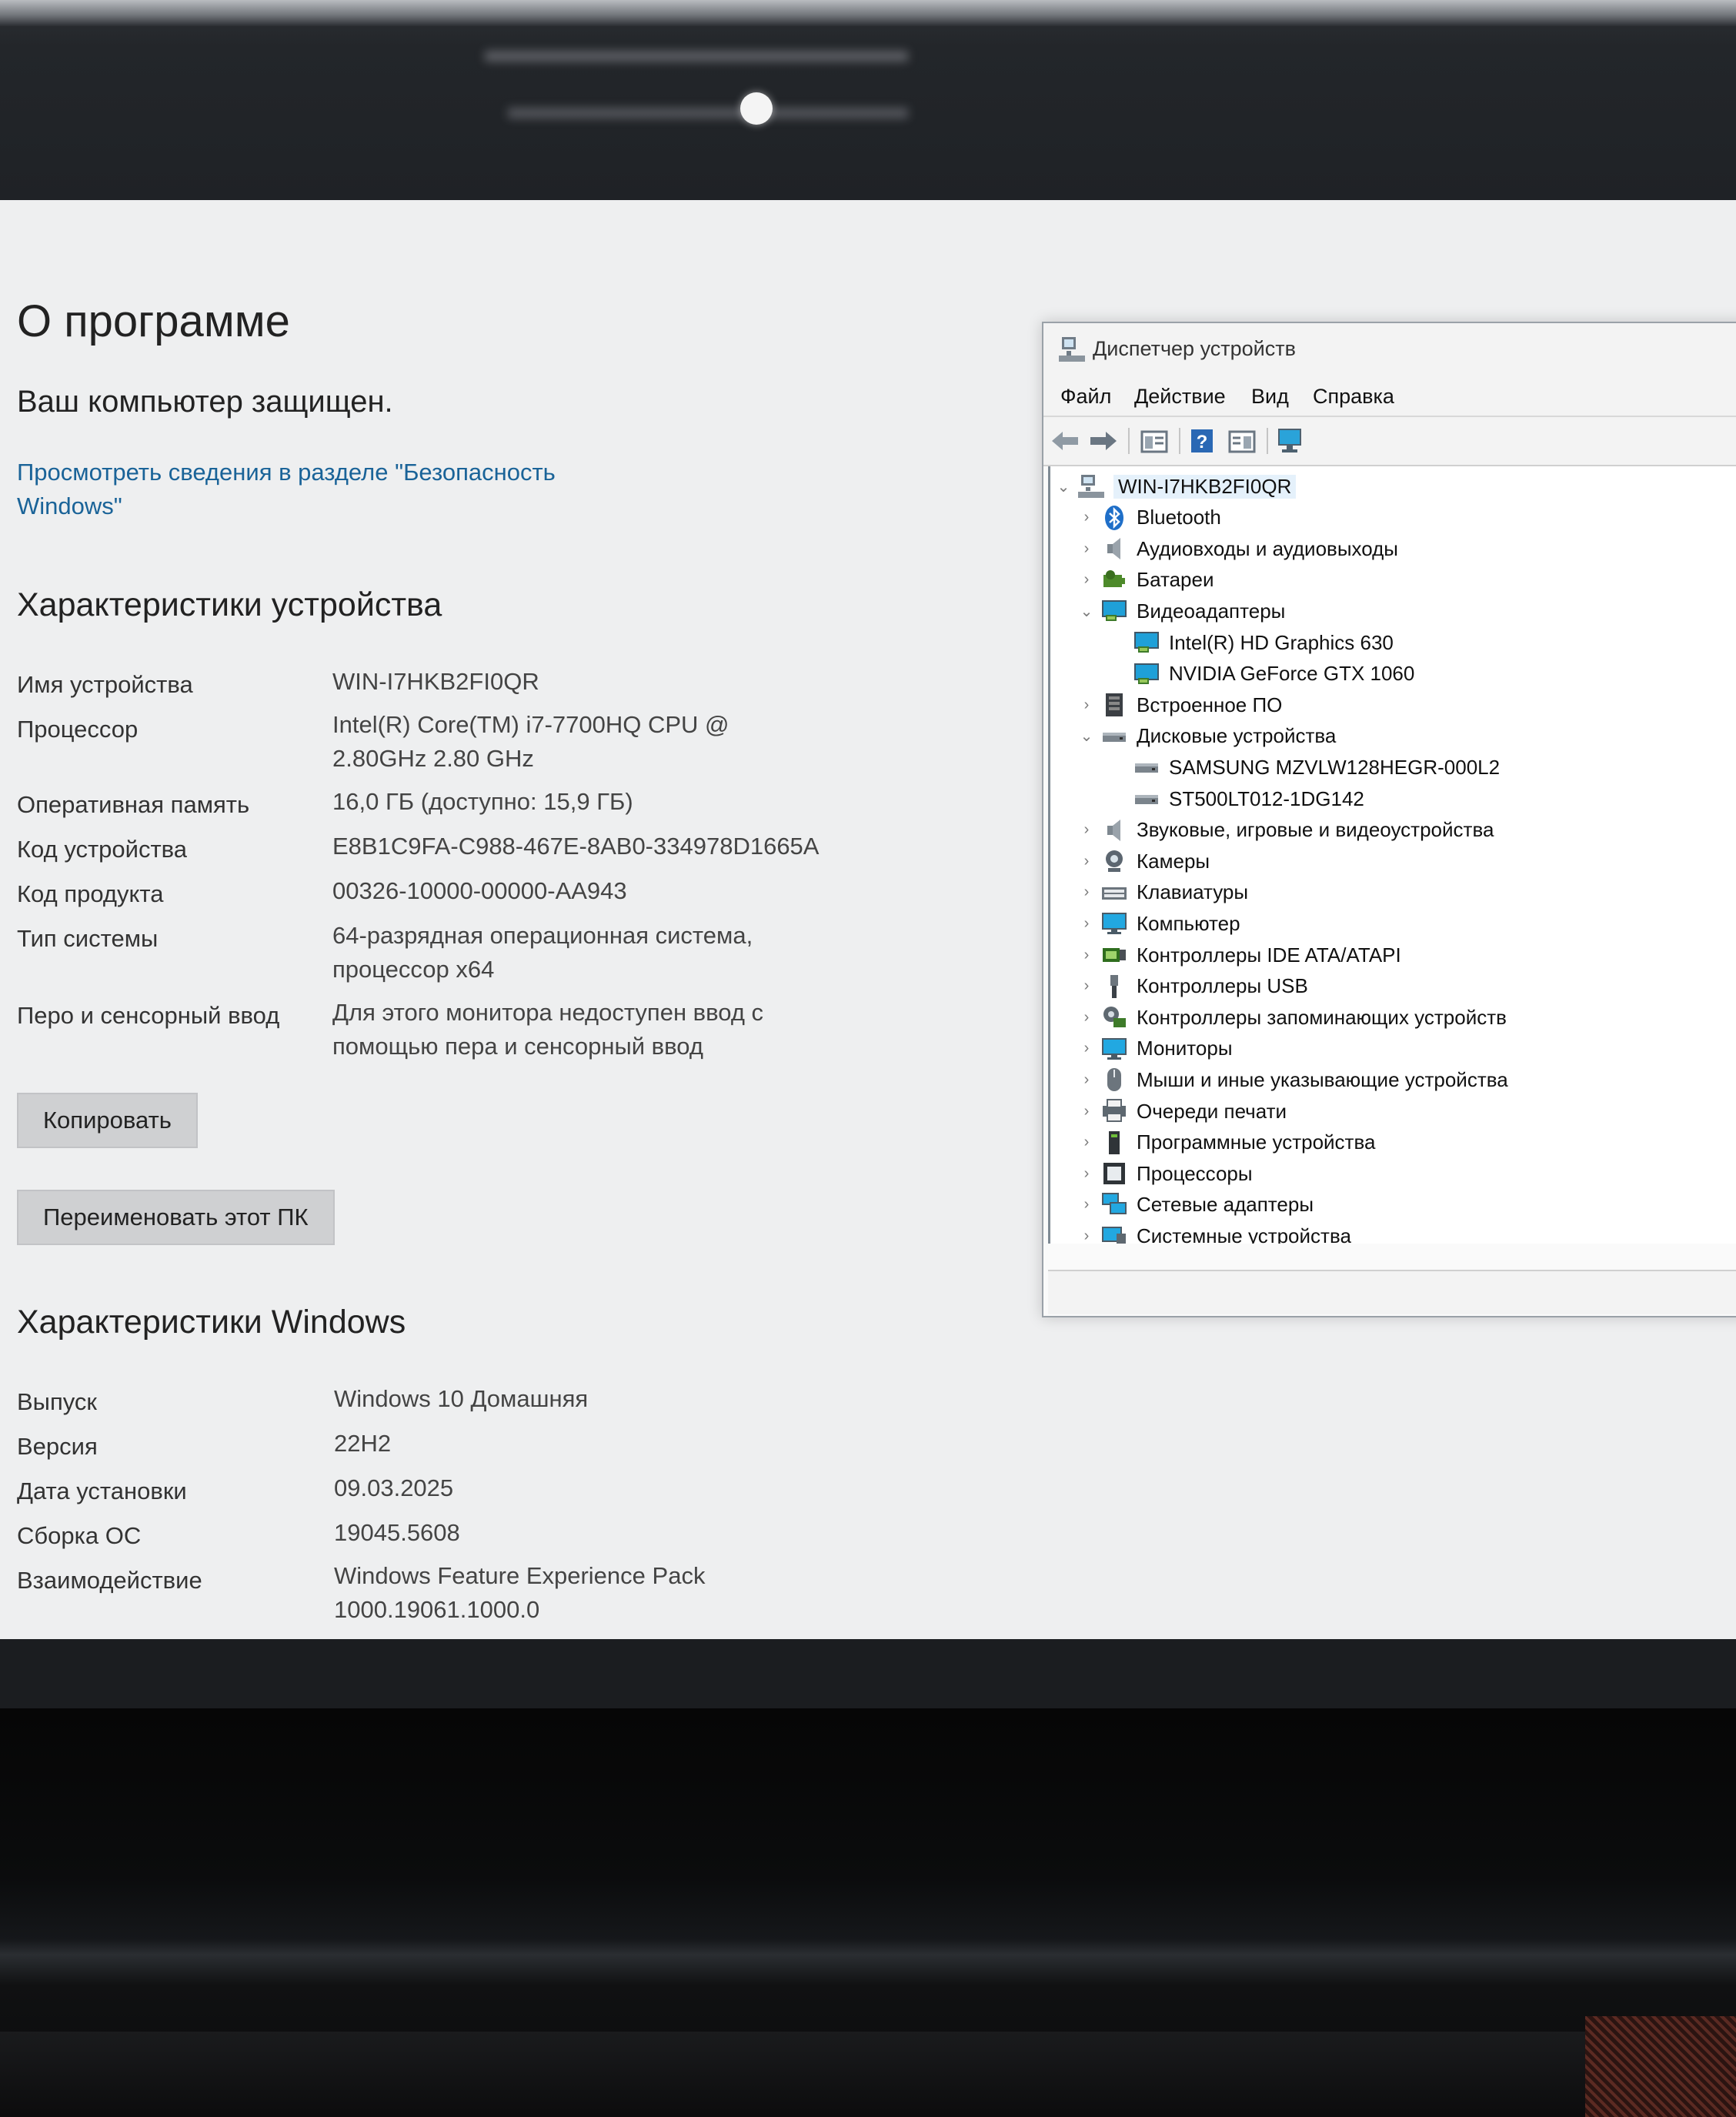  Describe the element at coordinates (211, 1322) in the screenshot. I see `windows-specs-heading: Характеристики Windows` at that location.